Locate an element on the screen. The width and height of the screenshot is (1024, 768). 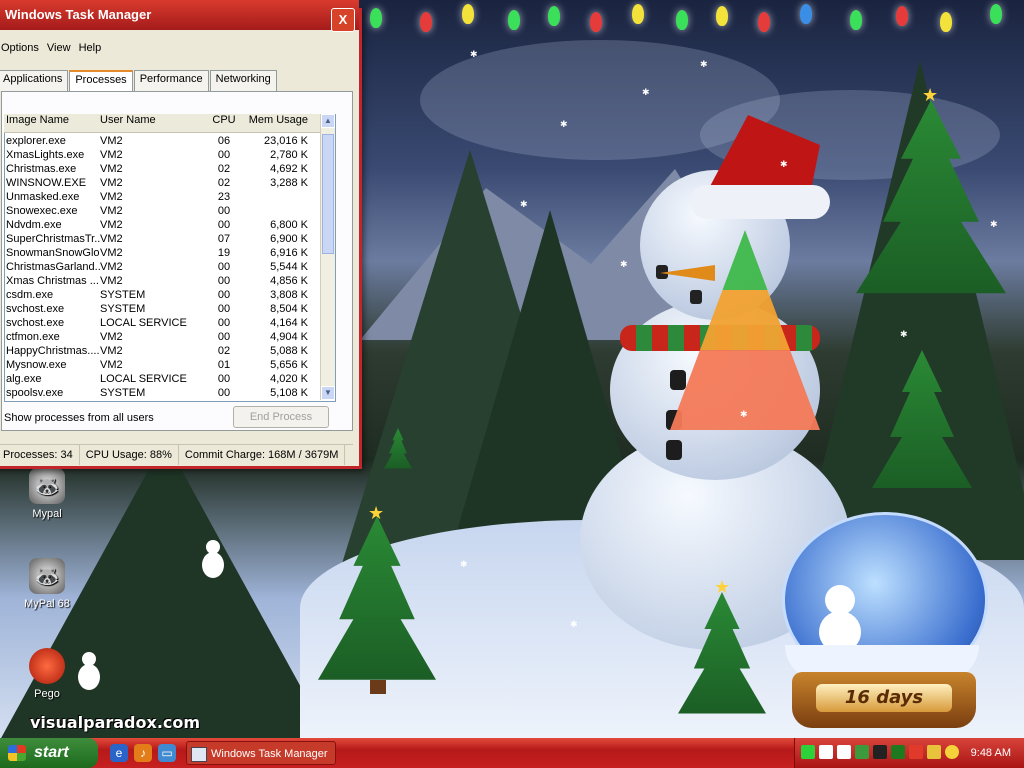
tray-globe-icon is located at coordinates (934, 752).